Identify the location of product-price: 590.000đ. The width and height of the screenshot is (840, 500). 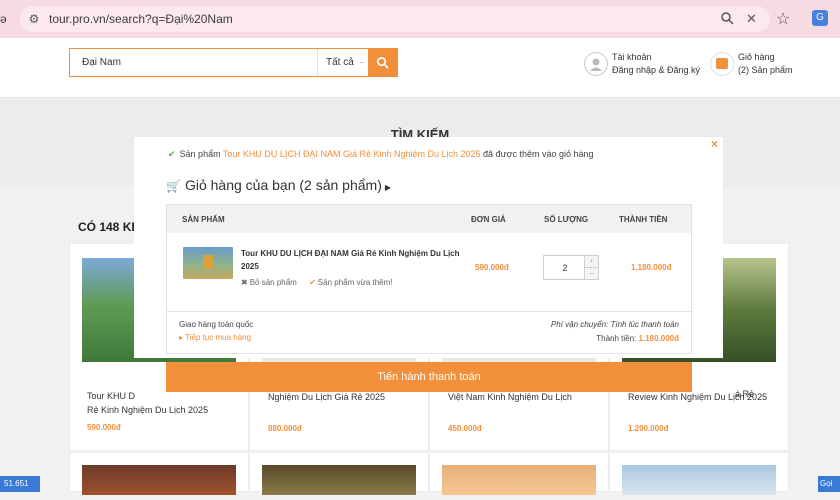
(104, 427).